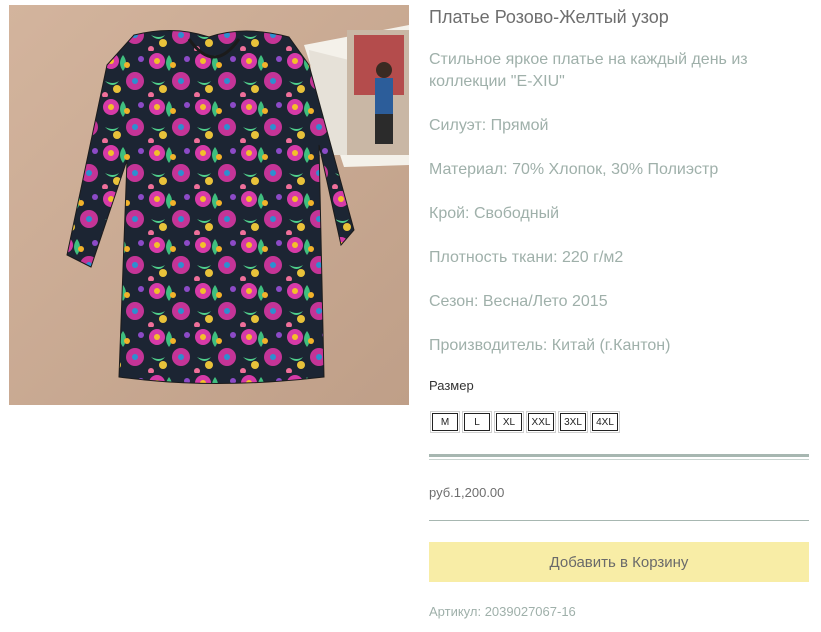  What do you see at coordinates (550, 345) in the screenshot?
I see `attribute-manufacturer: Производитель: Китай (г.Кантон)` at bounding box center [550, 345].